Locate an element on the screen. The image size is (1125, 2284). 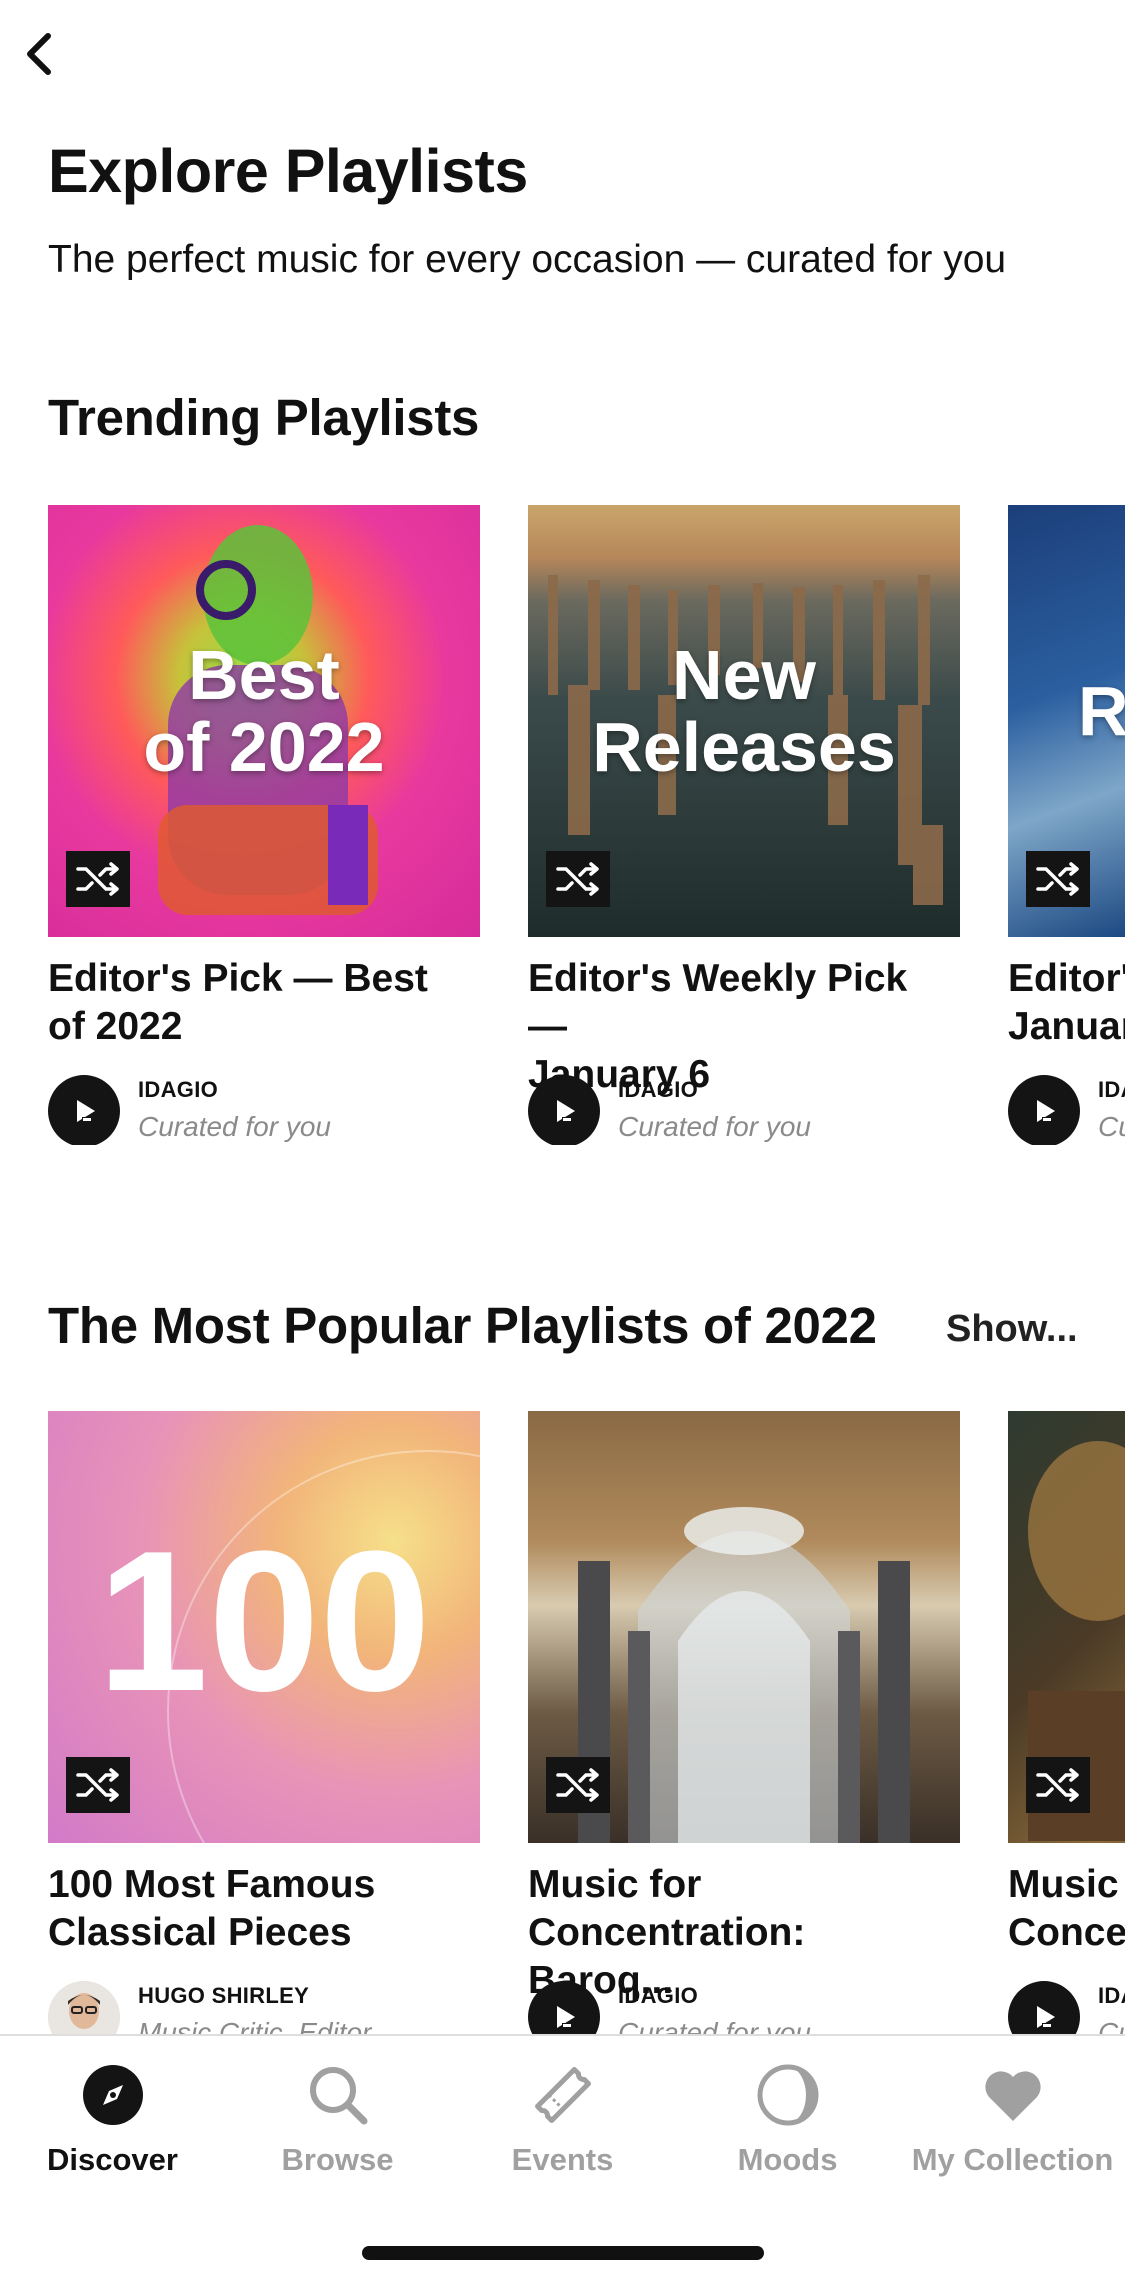
playlist-cover: Best of 2022 is located at coordinates (264, 721).